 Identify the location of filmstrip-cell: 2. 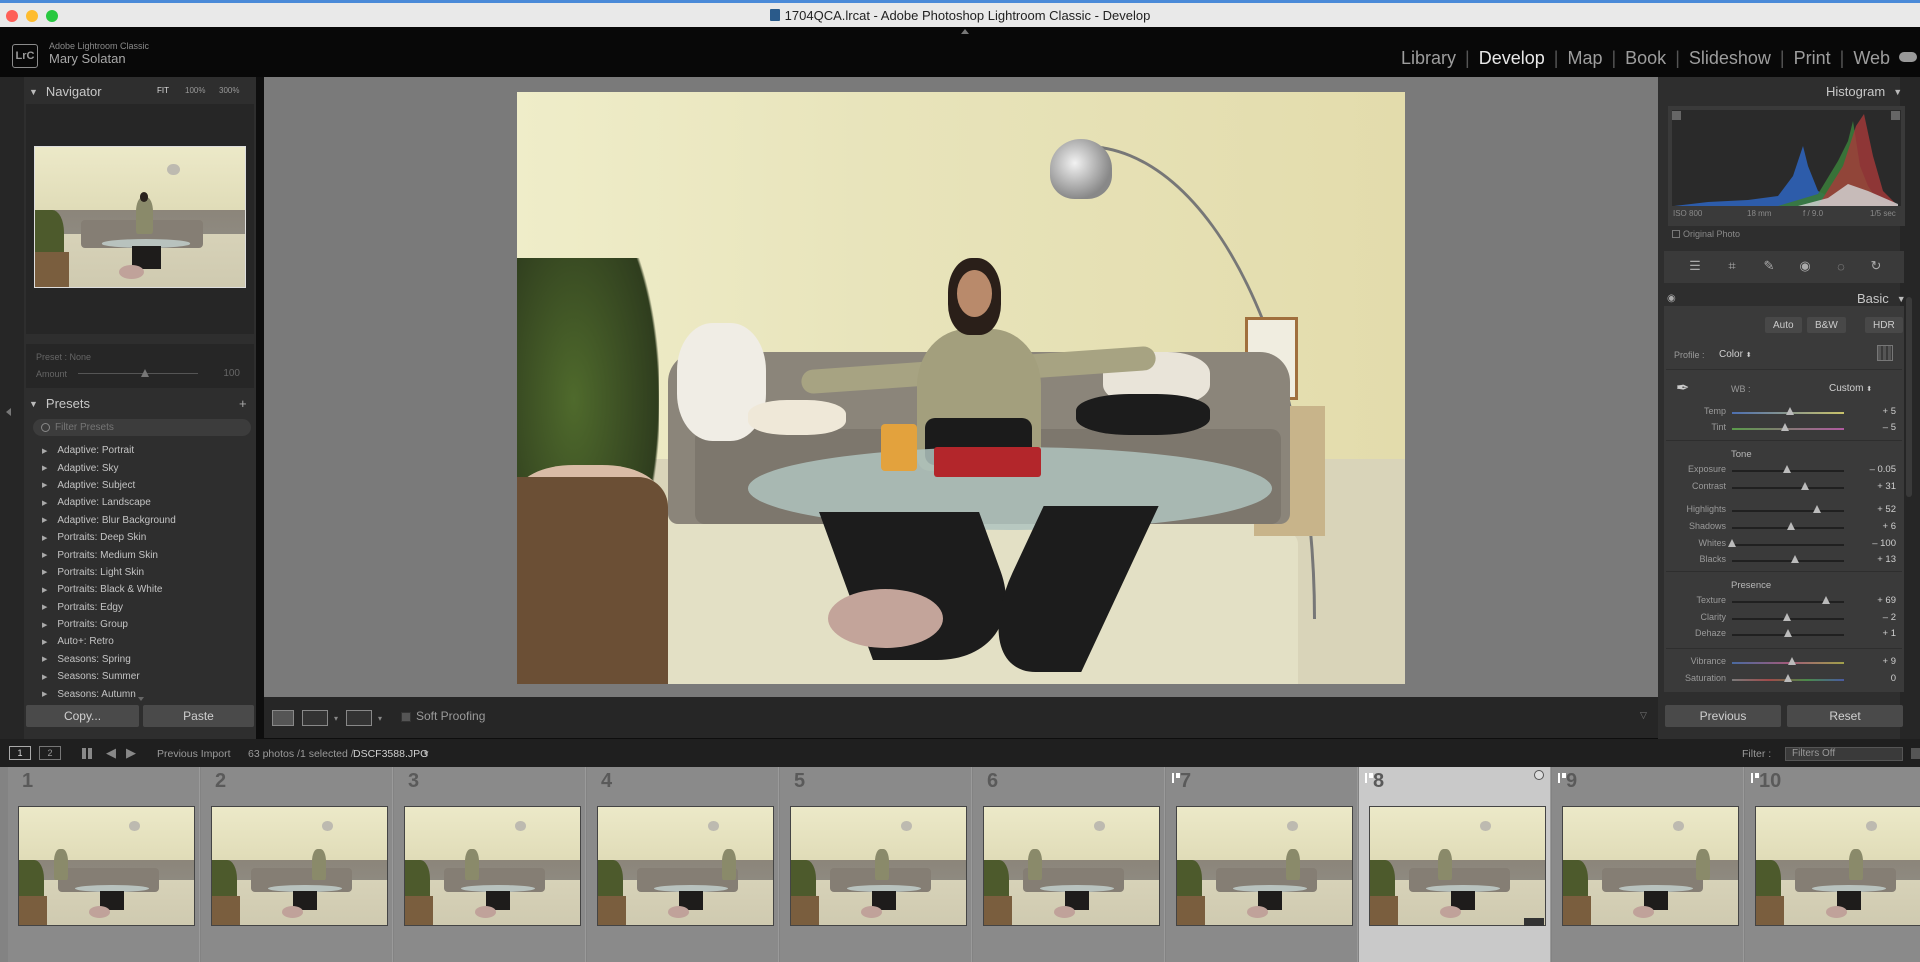
(297, 864).